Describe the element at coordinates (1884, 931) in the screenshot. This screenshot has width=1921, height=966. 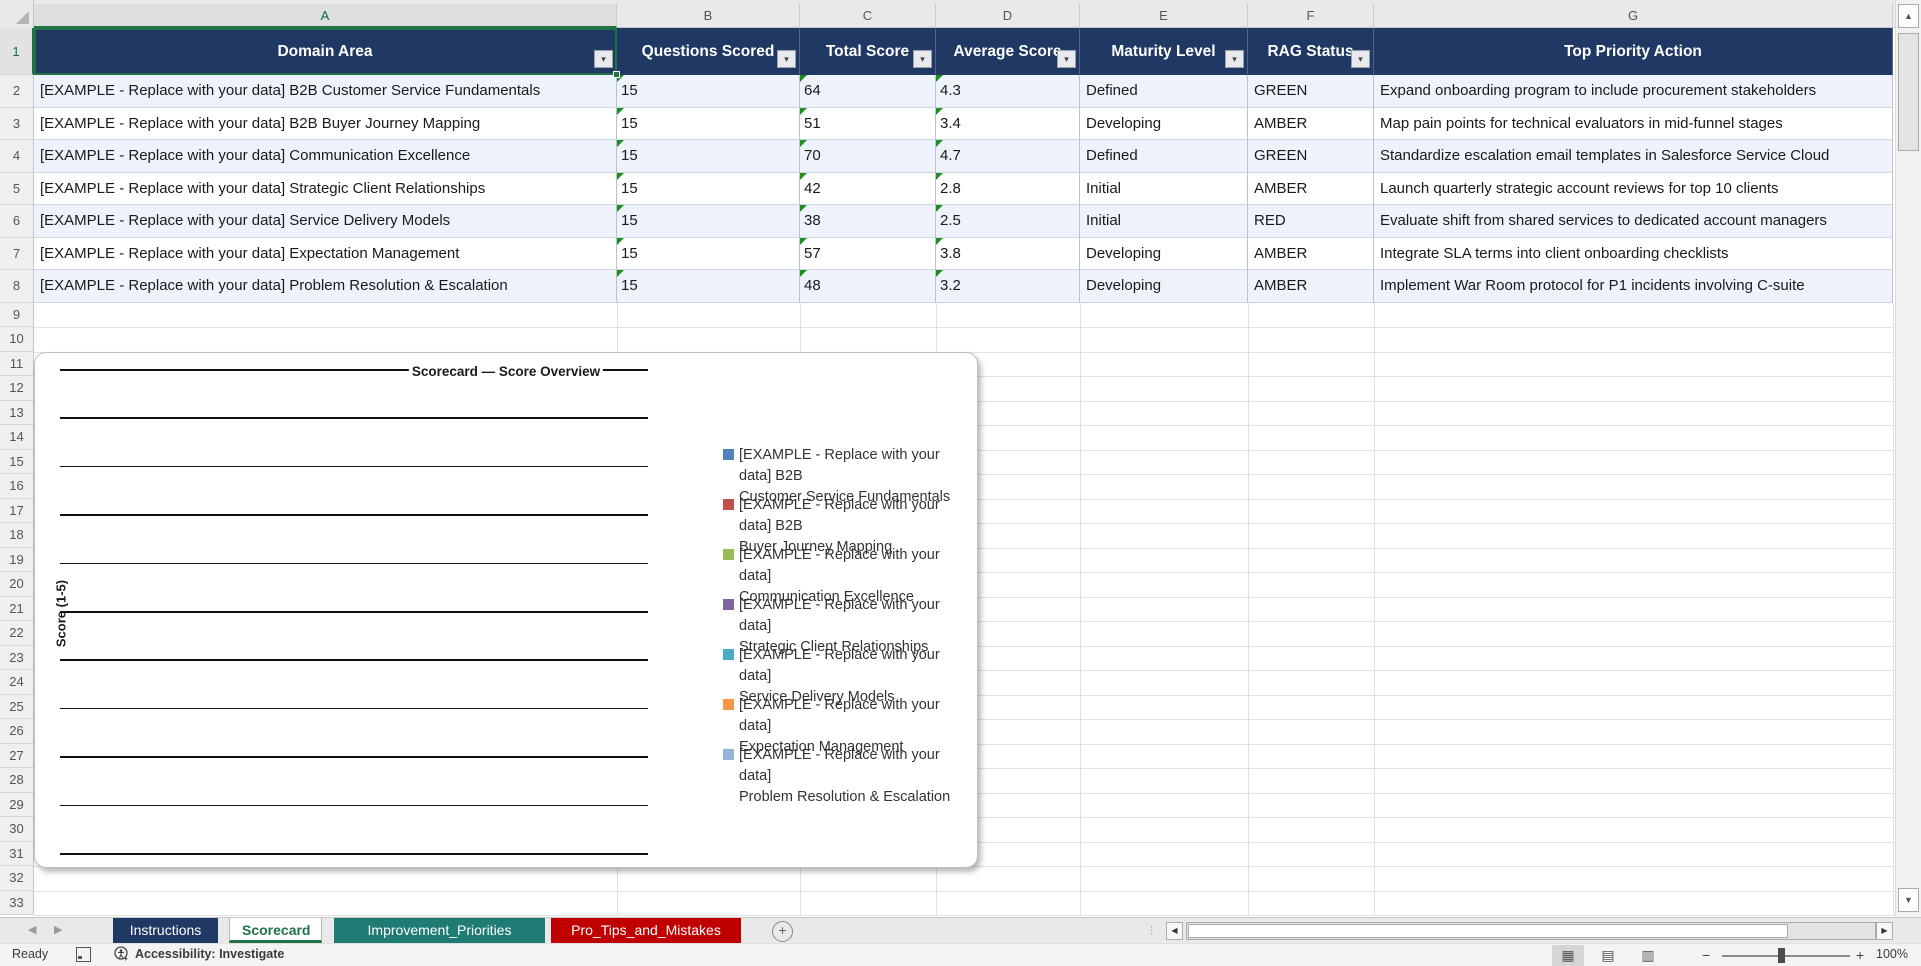
I see `h-scroll-right-button: ▶` at that location.